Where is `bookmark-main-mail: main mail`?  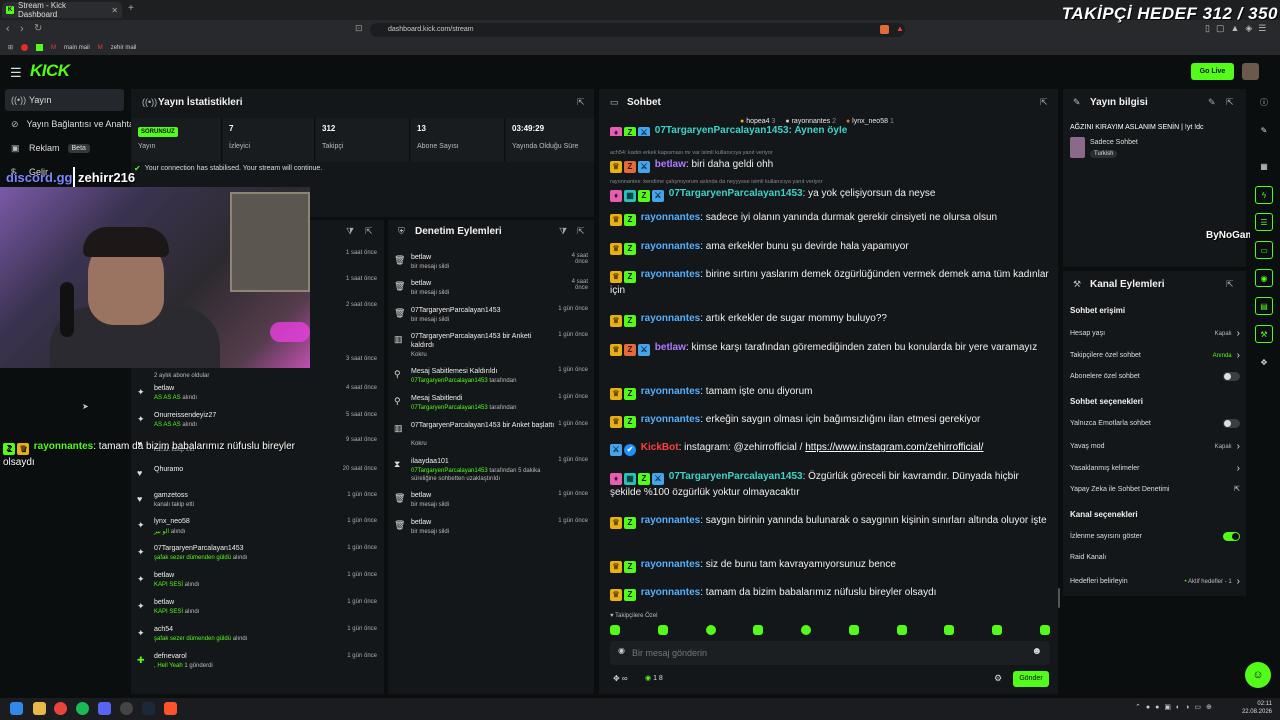 bookmark-main-mail: main mail is located at coordinates (77, 48).